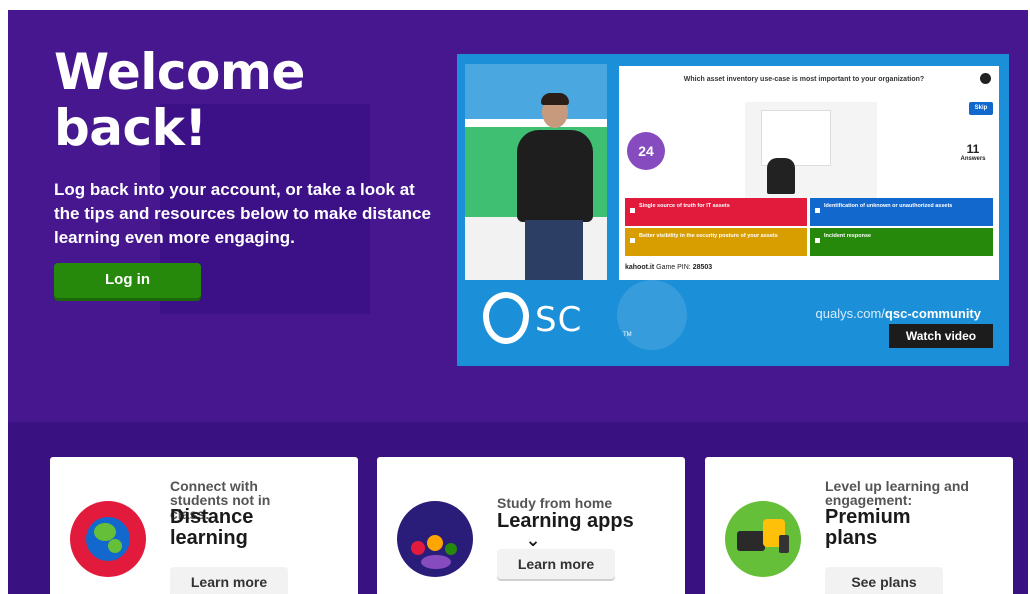 The image size is (1030, 594). What do you see at coordinates (669, 267) in the screenshot?
I see `game-pin: kahoot.it Game PIN: 28503` at bounding box center [669, 267].